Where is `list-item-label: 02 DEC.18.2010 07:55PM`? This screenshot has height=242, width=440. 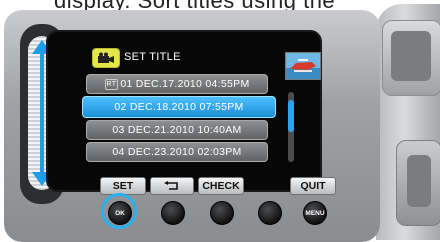
list-item-label: 02 DEC.18.2010 07:55PM is located at coordinates (179, 107).